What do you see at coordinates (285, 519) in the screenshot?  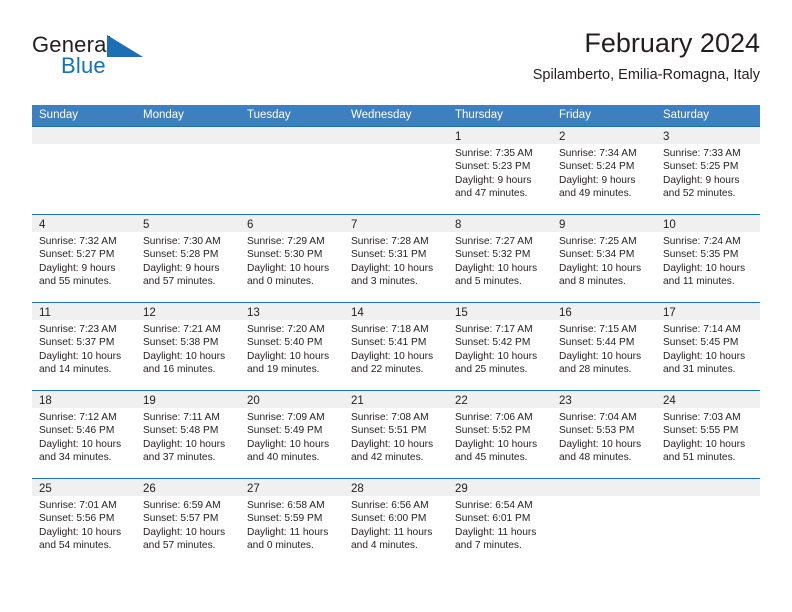 I see `sunset-text: Sunset: 5:59 PM` at bounding box center [285, 519].